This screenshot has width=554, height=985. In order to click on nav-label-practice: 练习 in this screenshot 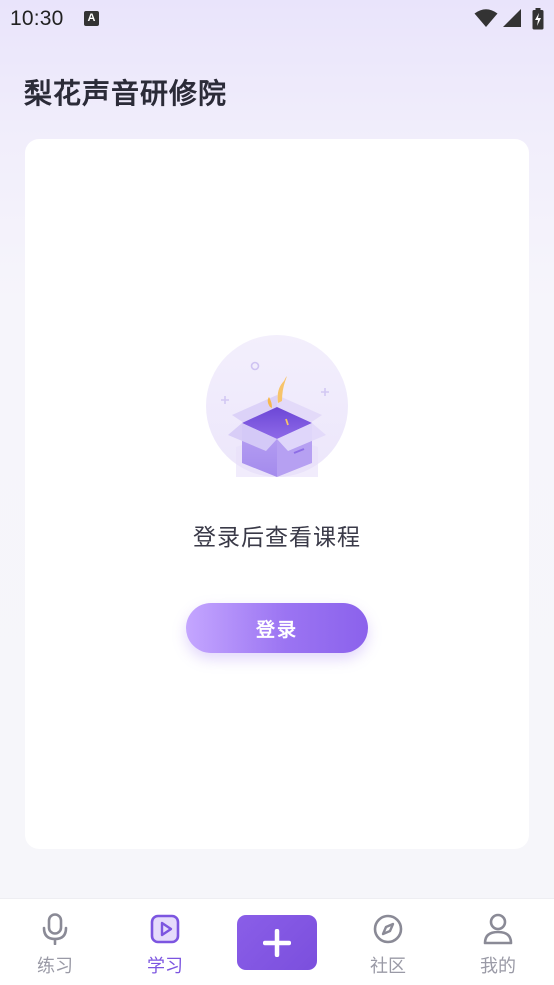, I will do `click(55, 966)`.